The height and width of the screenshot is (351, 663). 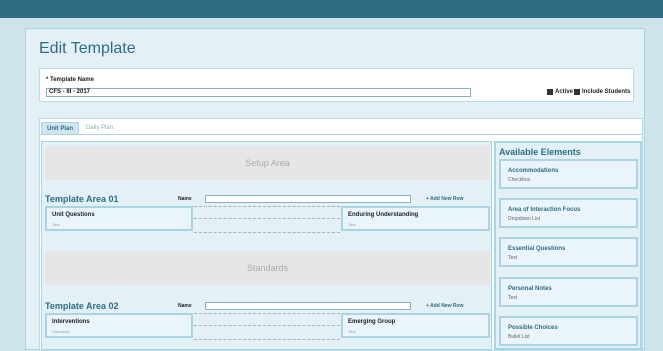 I want to click on area-1-add-row-button: + Add New Row, so click(x=444, y=199).